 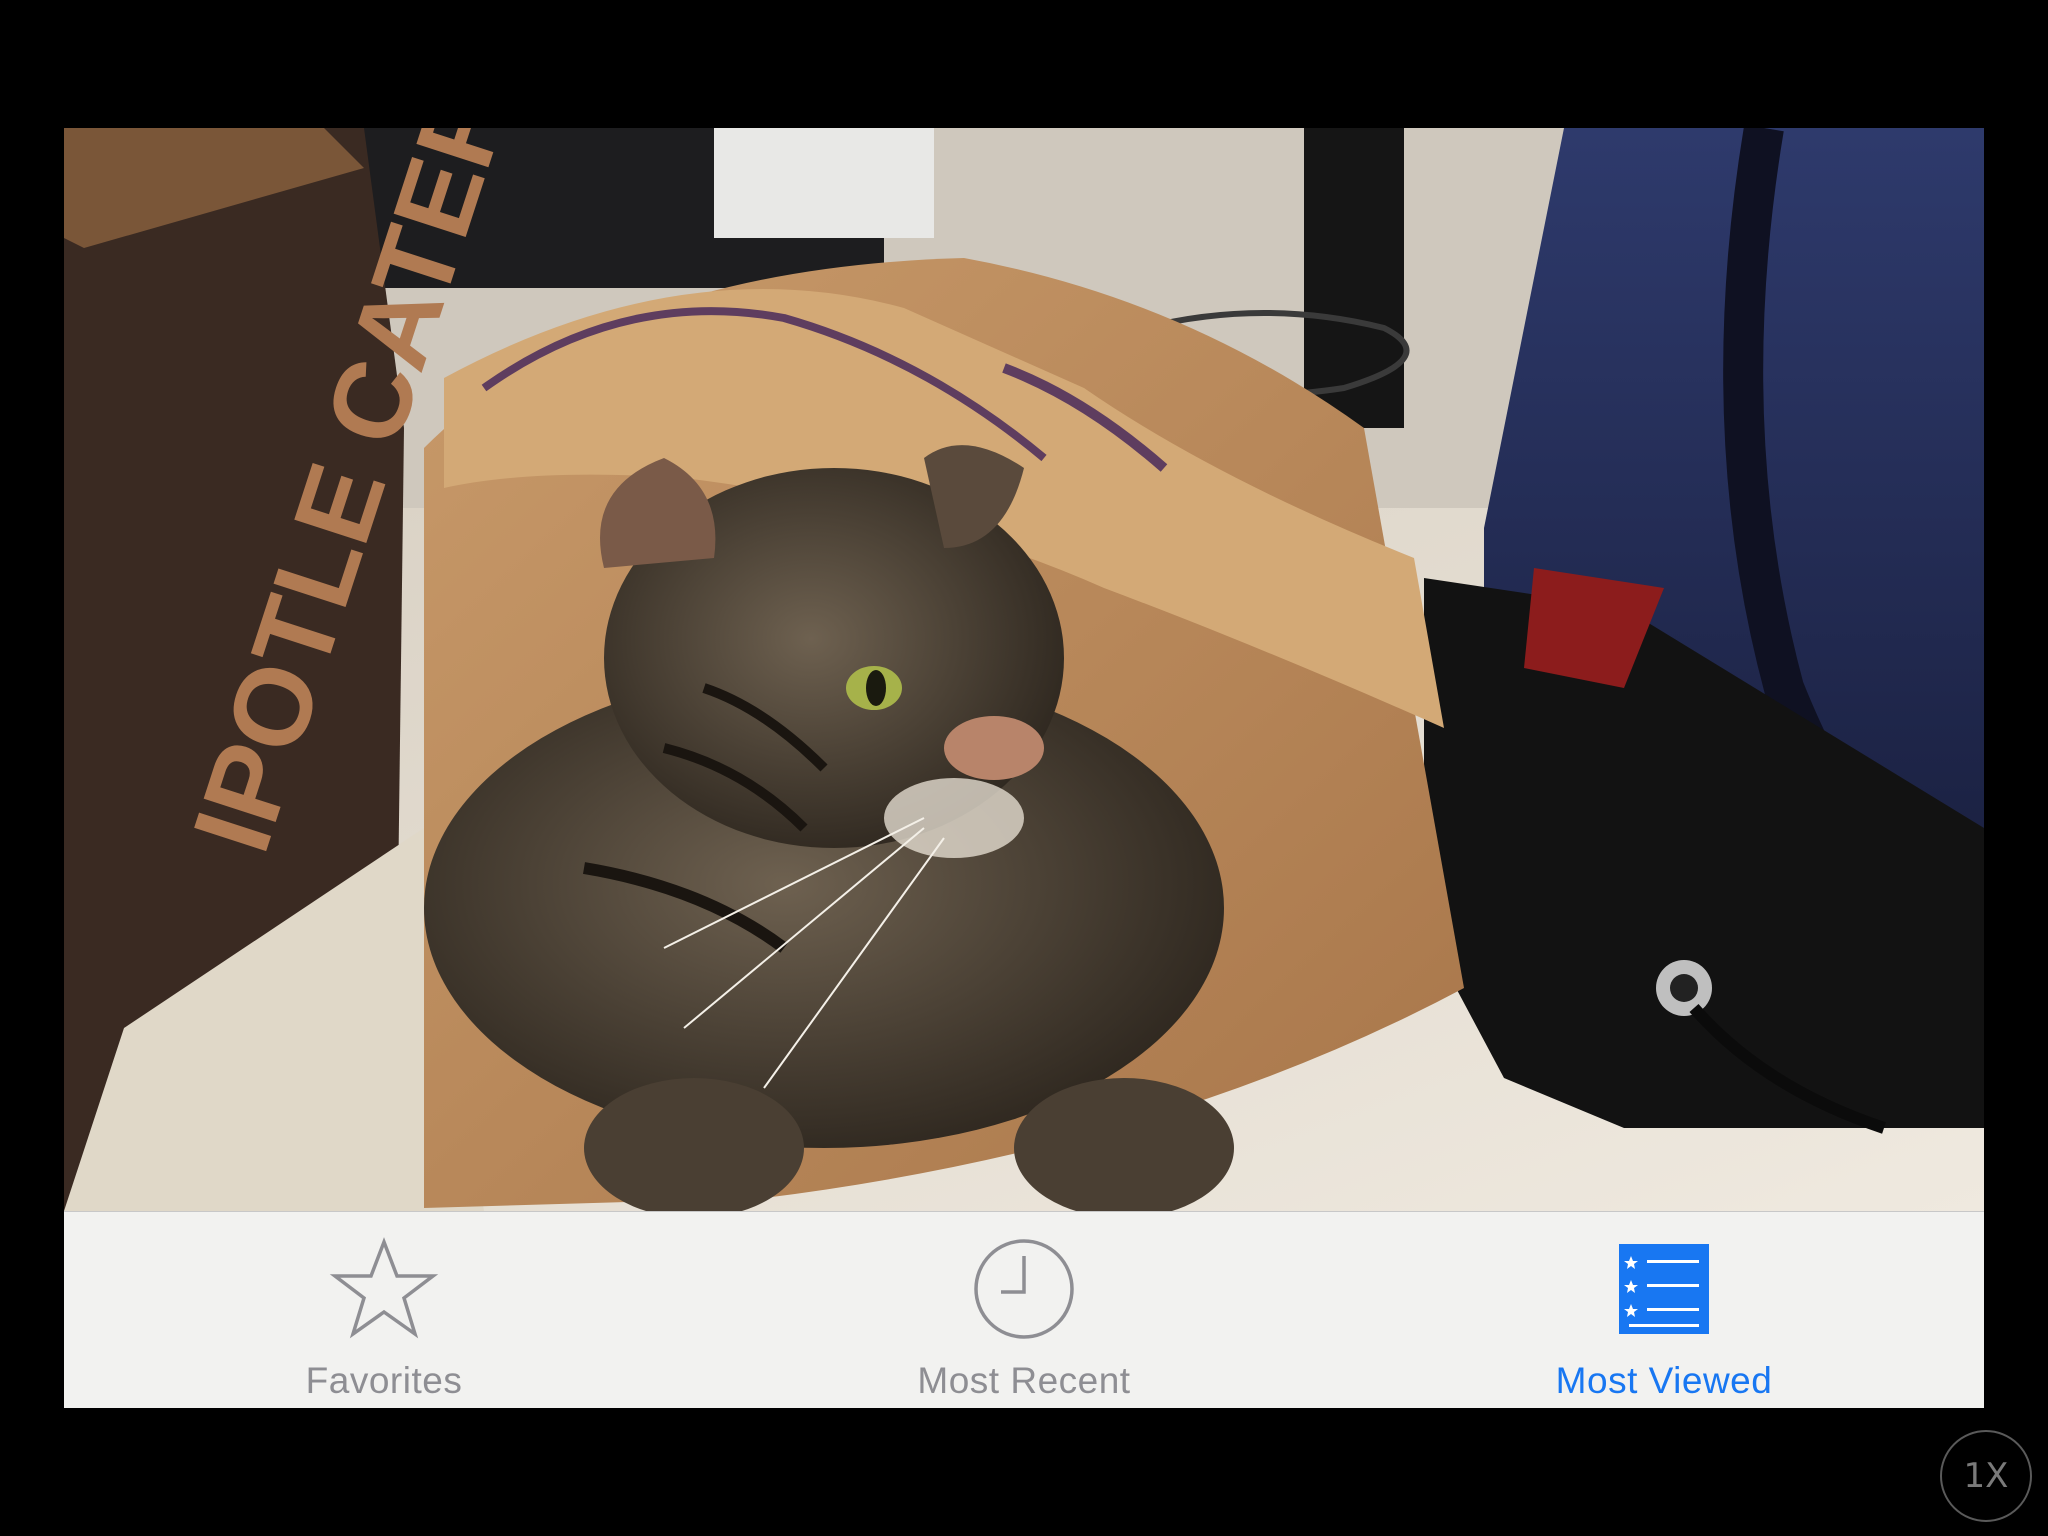 I want to click on clock-icon, so click(x=1024, y=1289).